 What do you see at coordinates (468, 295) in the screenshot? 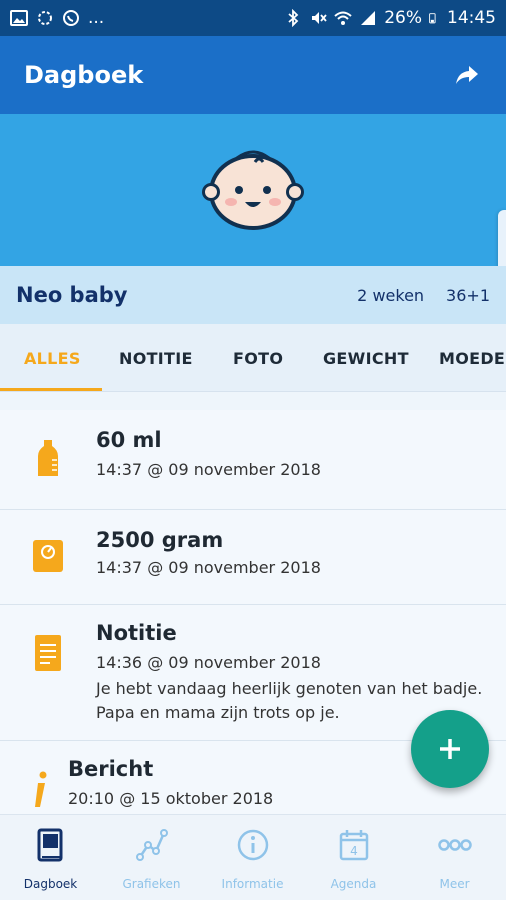
I see `gestational-age: 36+1` at bounding box center [468, 295].